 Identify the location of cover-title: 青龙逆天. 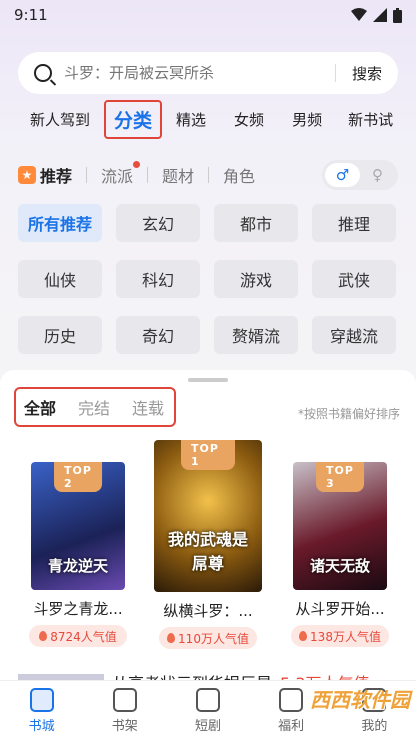
(77, 566).